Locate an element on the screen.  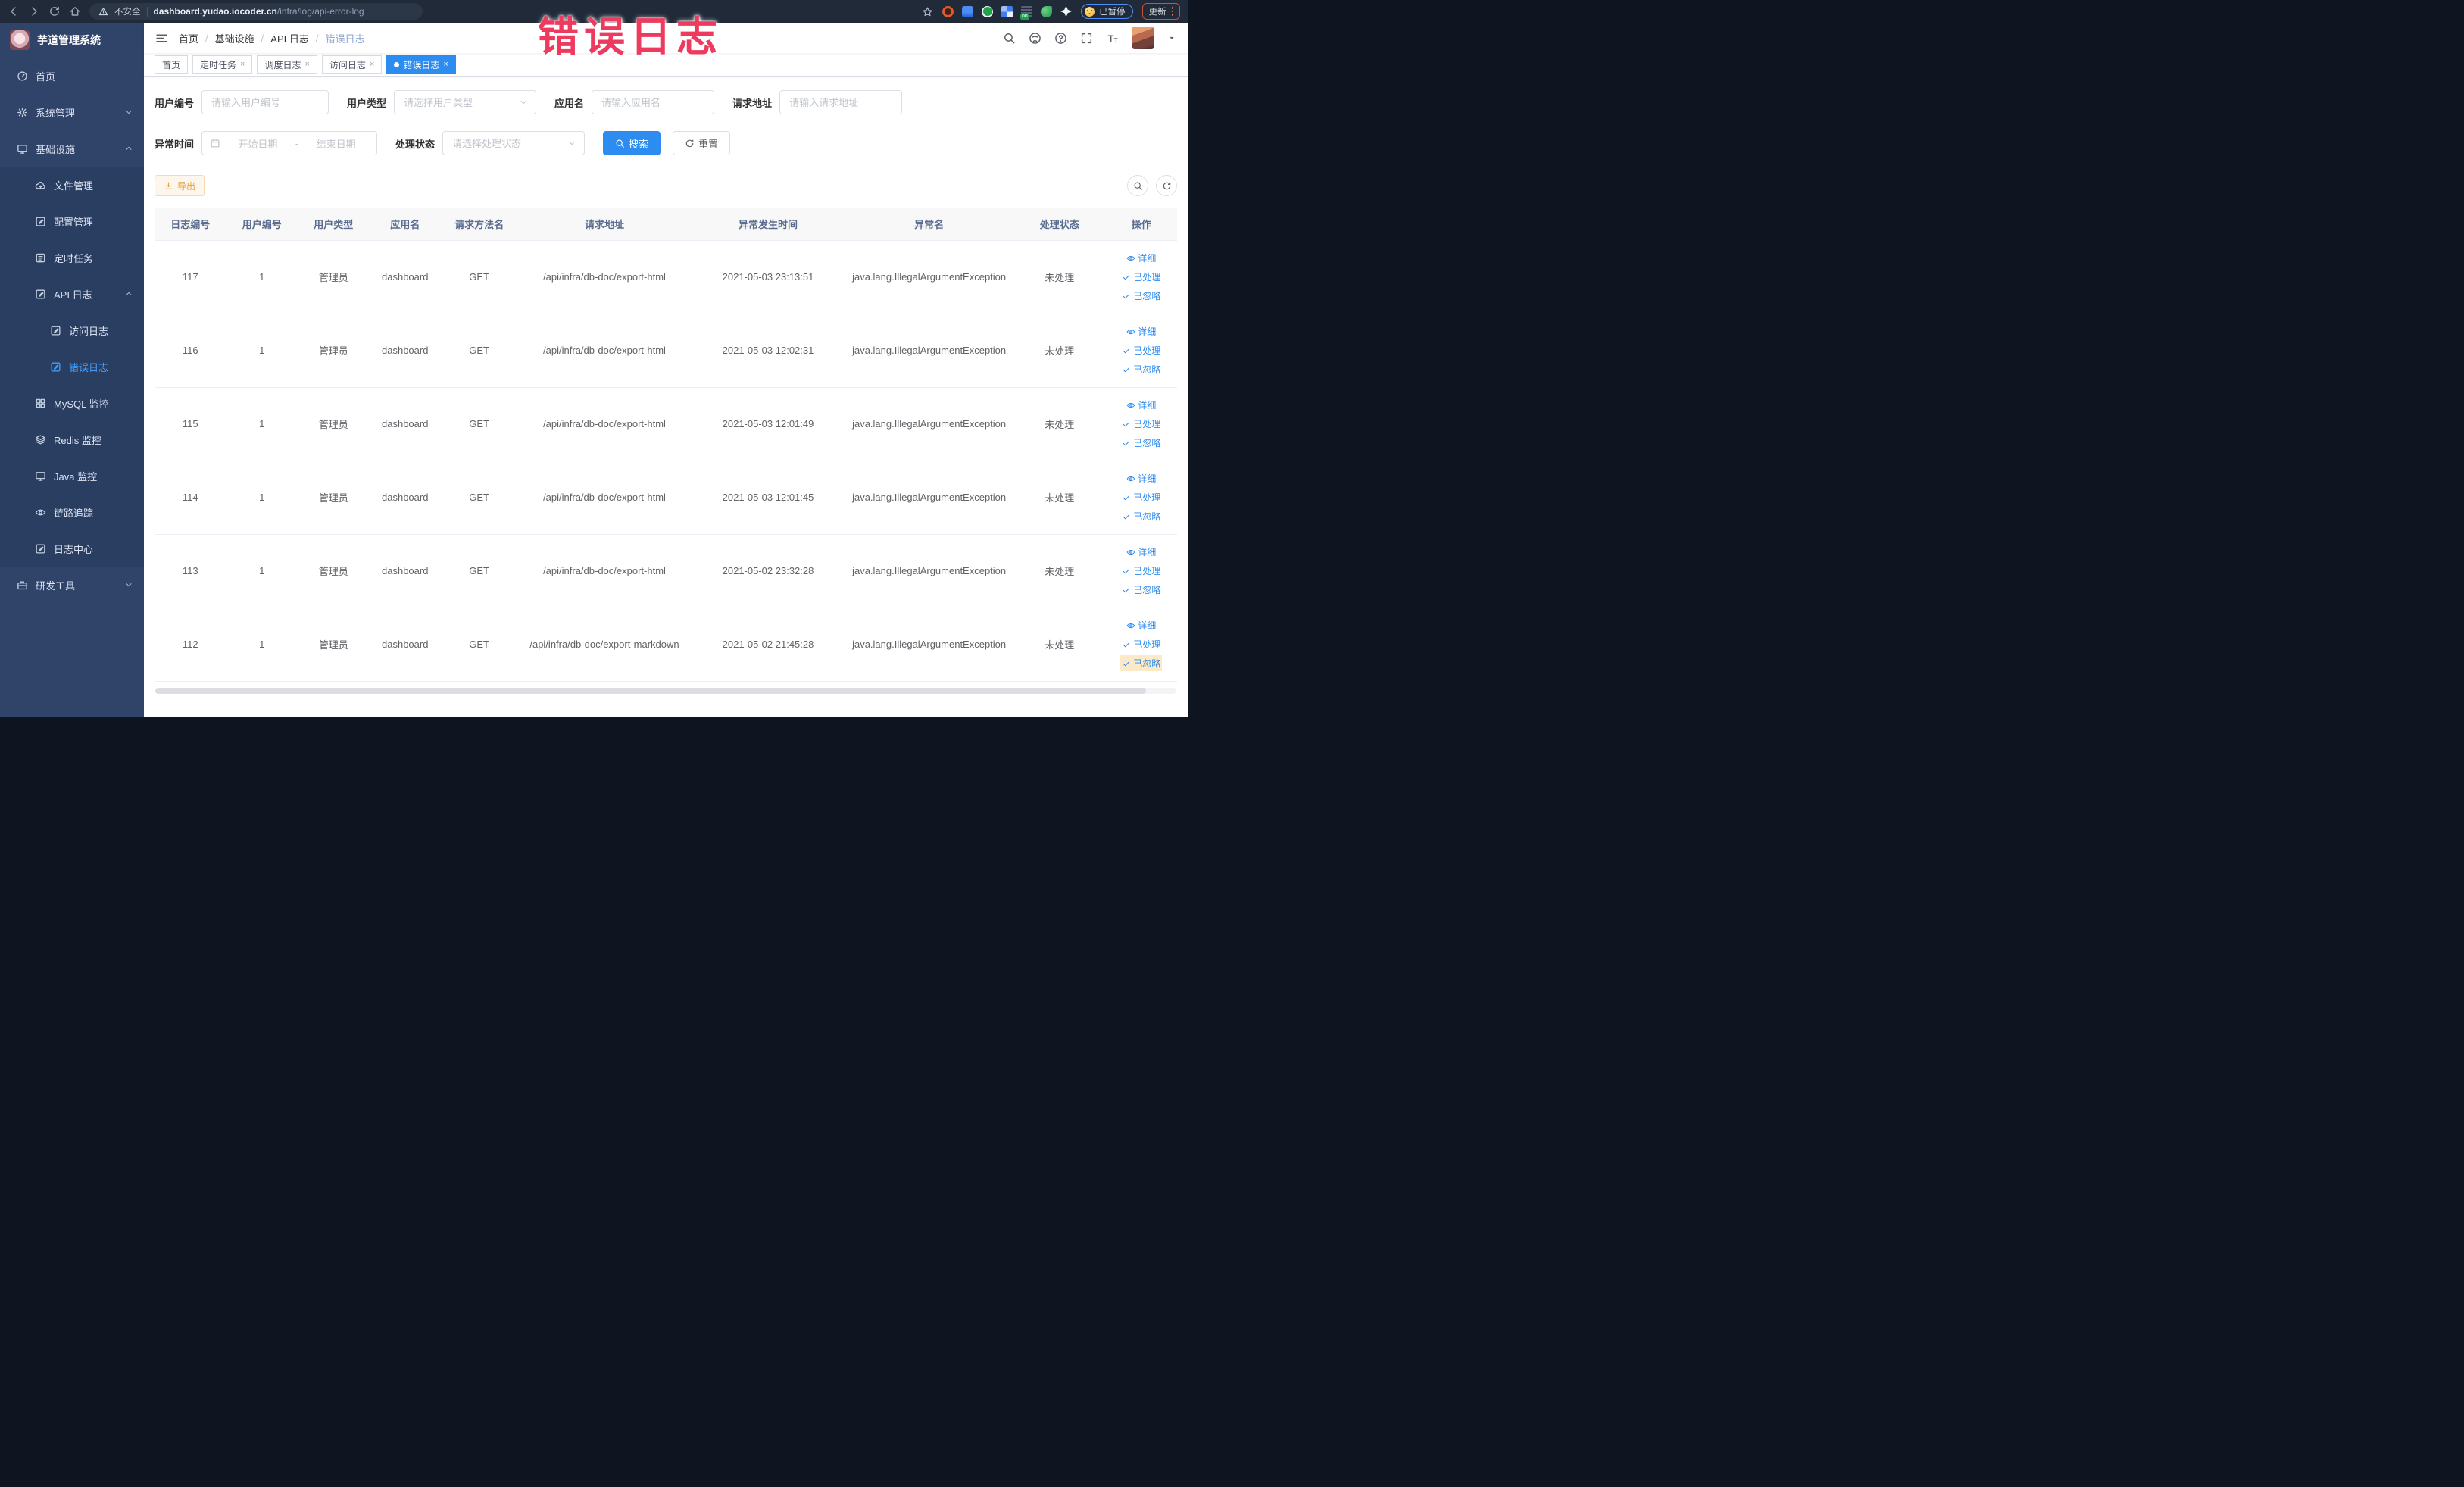
sidebar-item-error-log: 错误日志 is located at coordinates (72, 366).